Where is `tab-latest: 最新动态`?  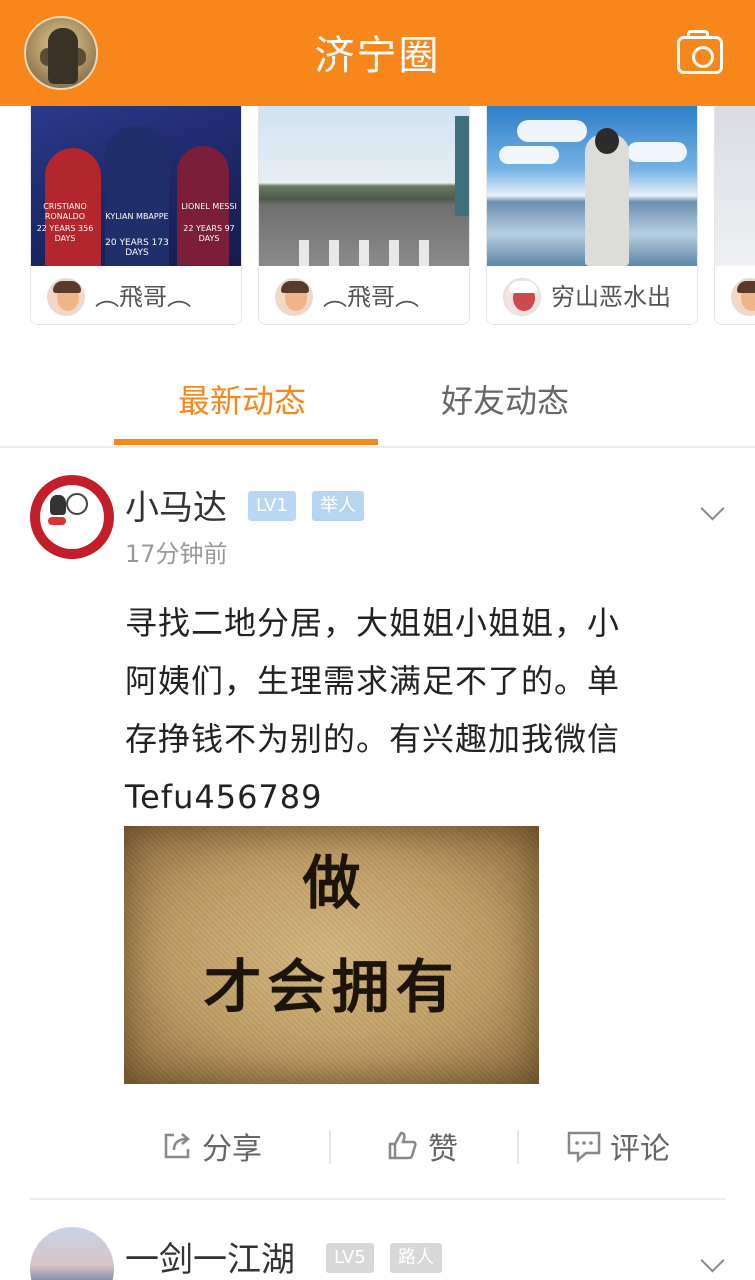 tab-latest: 最新动态 is located at coordinates (242, 401).